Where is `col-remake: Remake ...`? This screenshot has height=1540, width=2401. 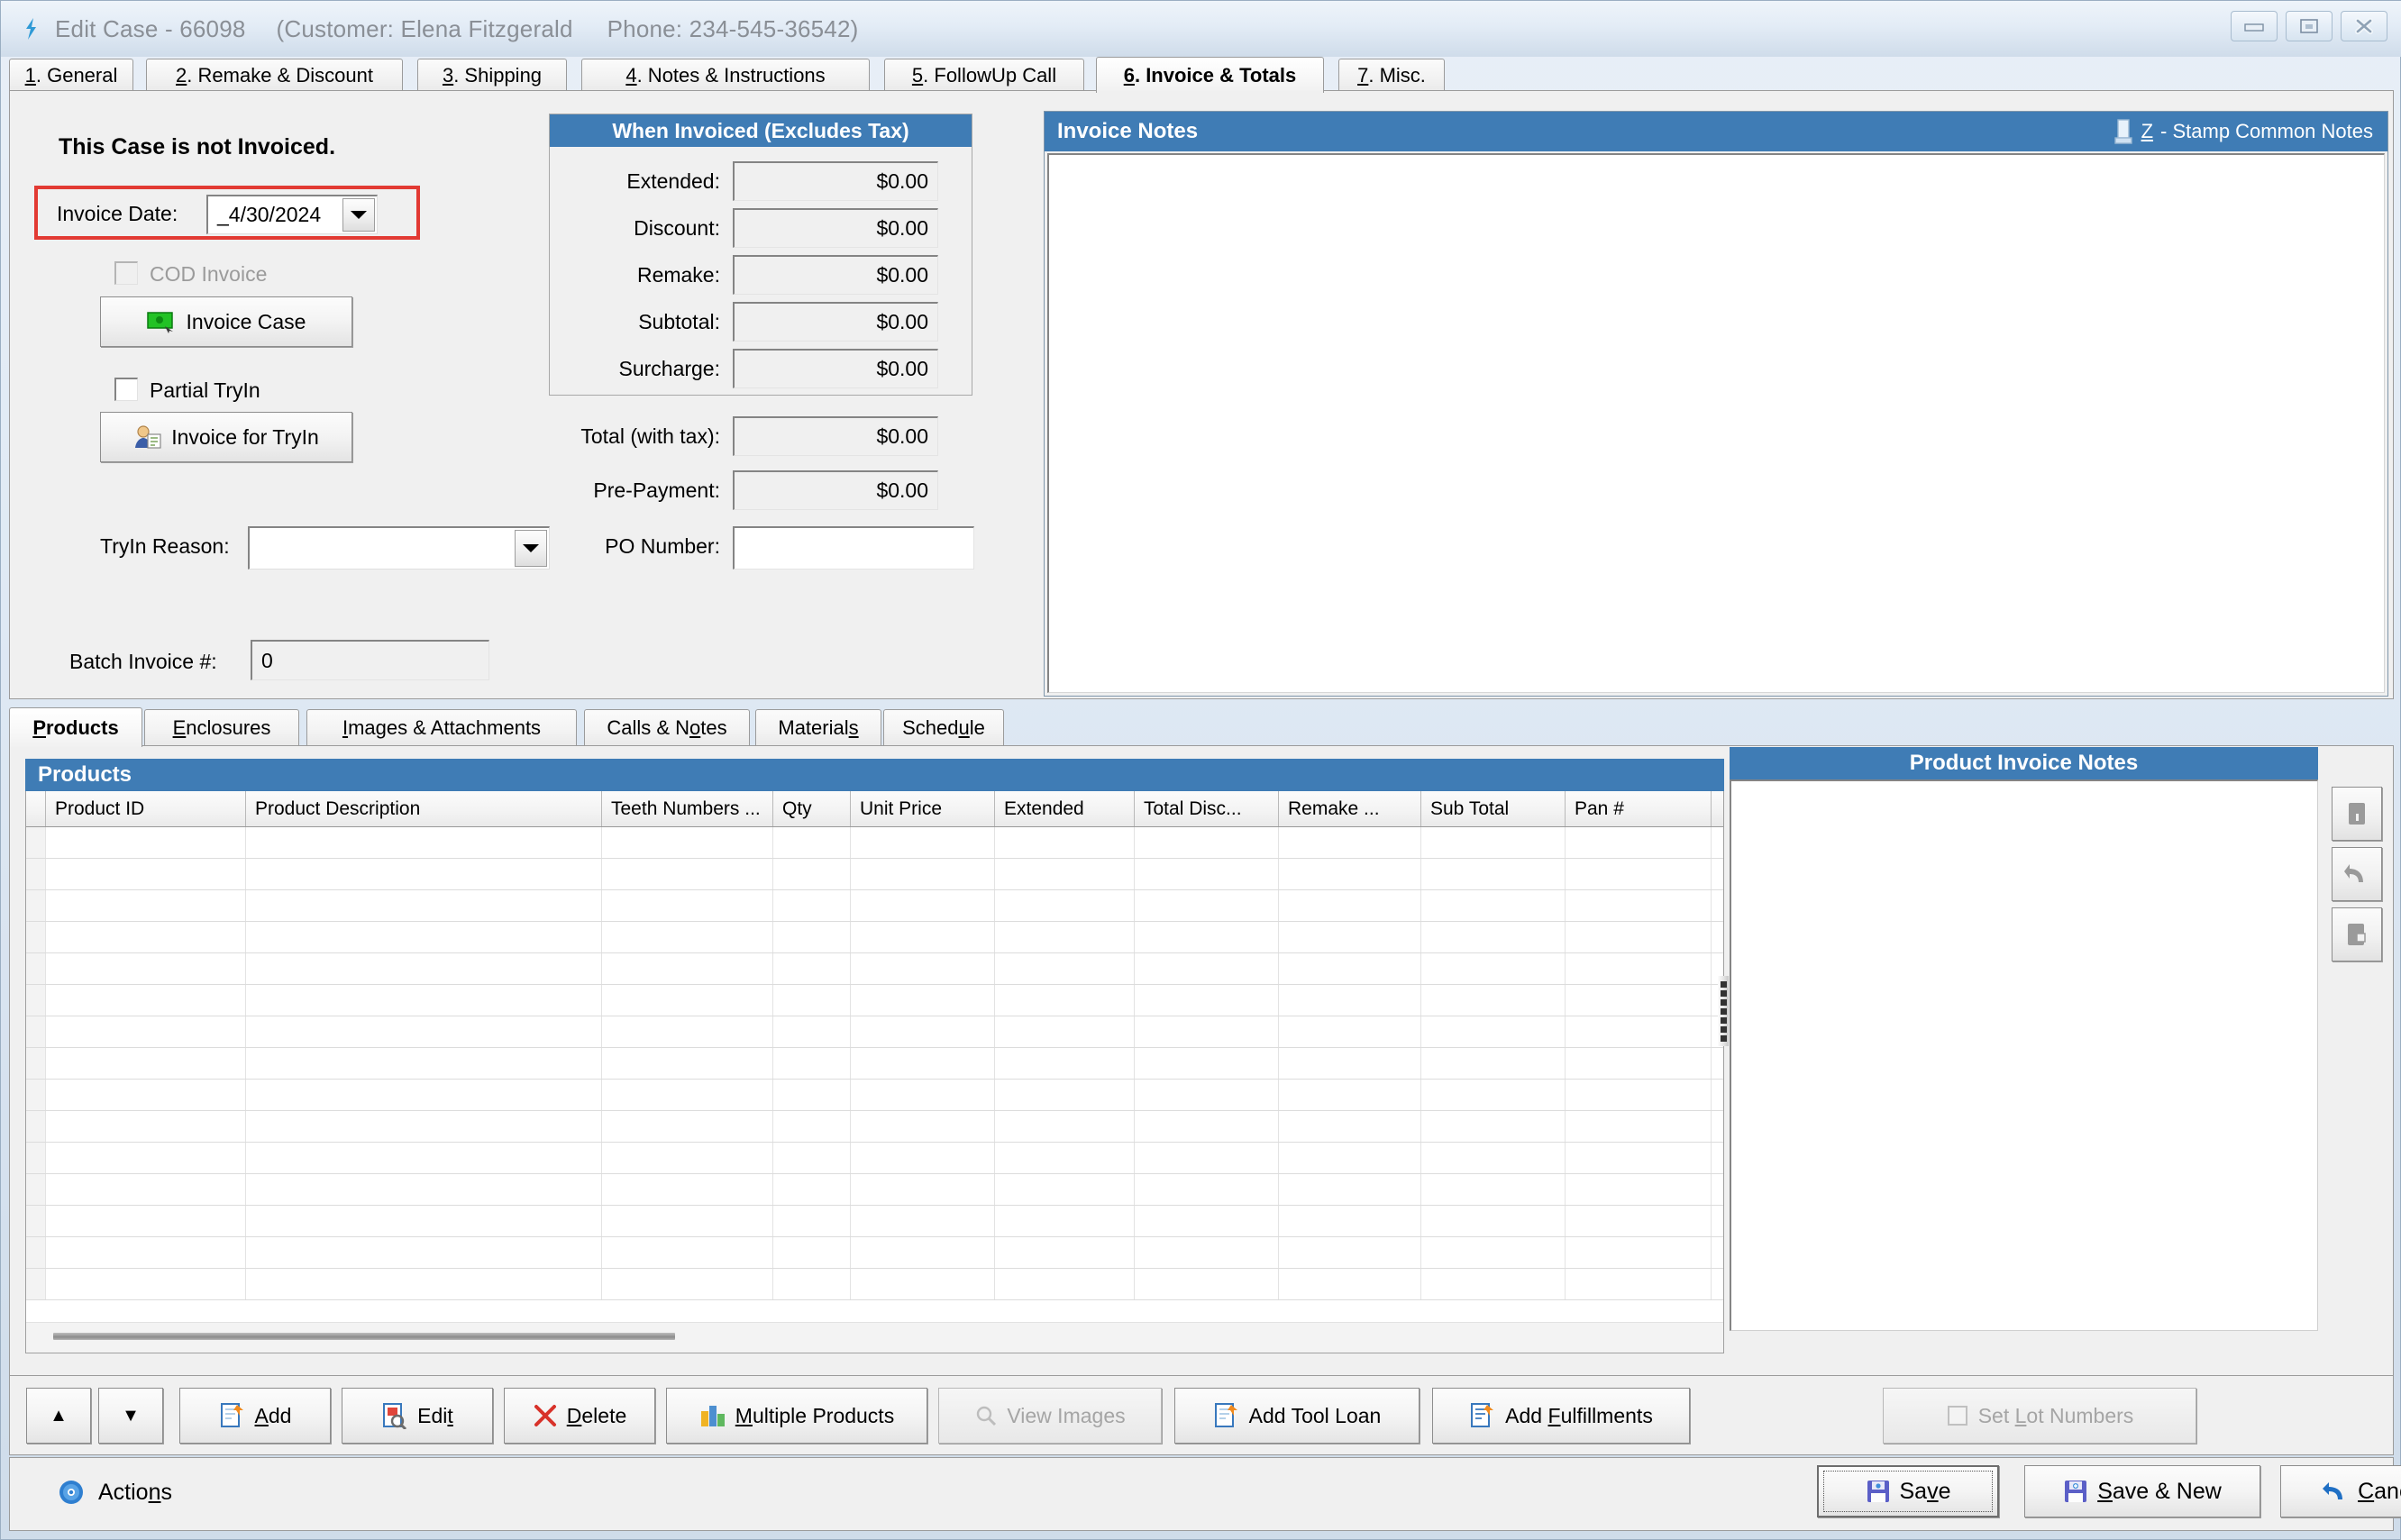
col-remake: Remake ... is located at coordinates (1350, 808).